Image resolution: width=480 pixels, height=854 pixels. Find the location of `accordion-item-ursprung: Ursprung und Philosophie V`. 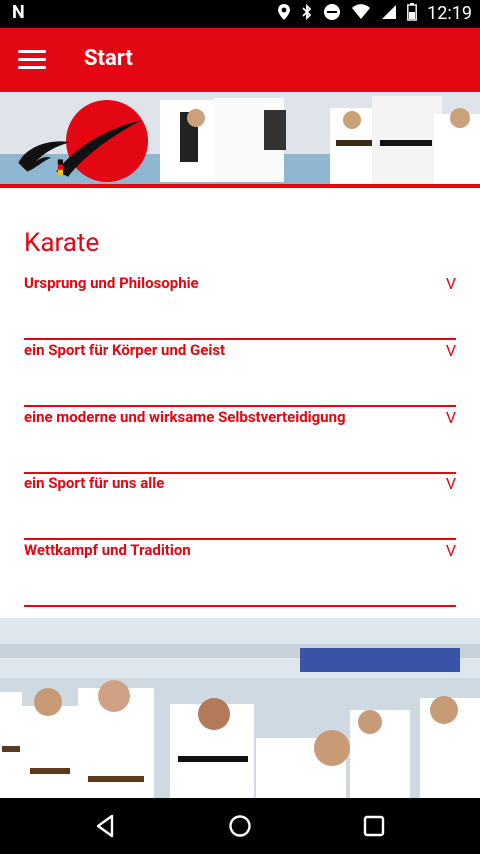

accordion-item-ursprung: Ursprung und Philosophie V is located at coordinates (240, 307).